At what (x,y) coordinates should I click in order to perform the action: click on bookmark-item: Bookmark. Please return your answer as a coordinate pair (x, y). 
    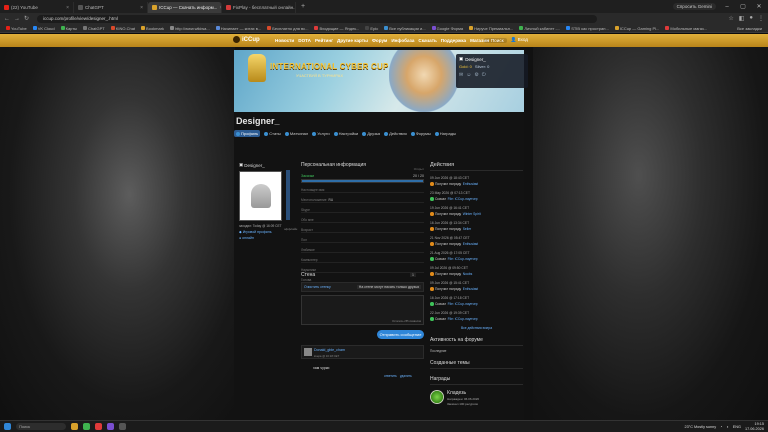
    Looking at the image, I should click on (152, 28).